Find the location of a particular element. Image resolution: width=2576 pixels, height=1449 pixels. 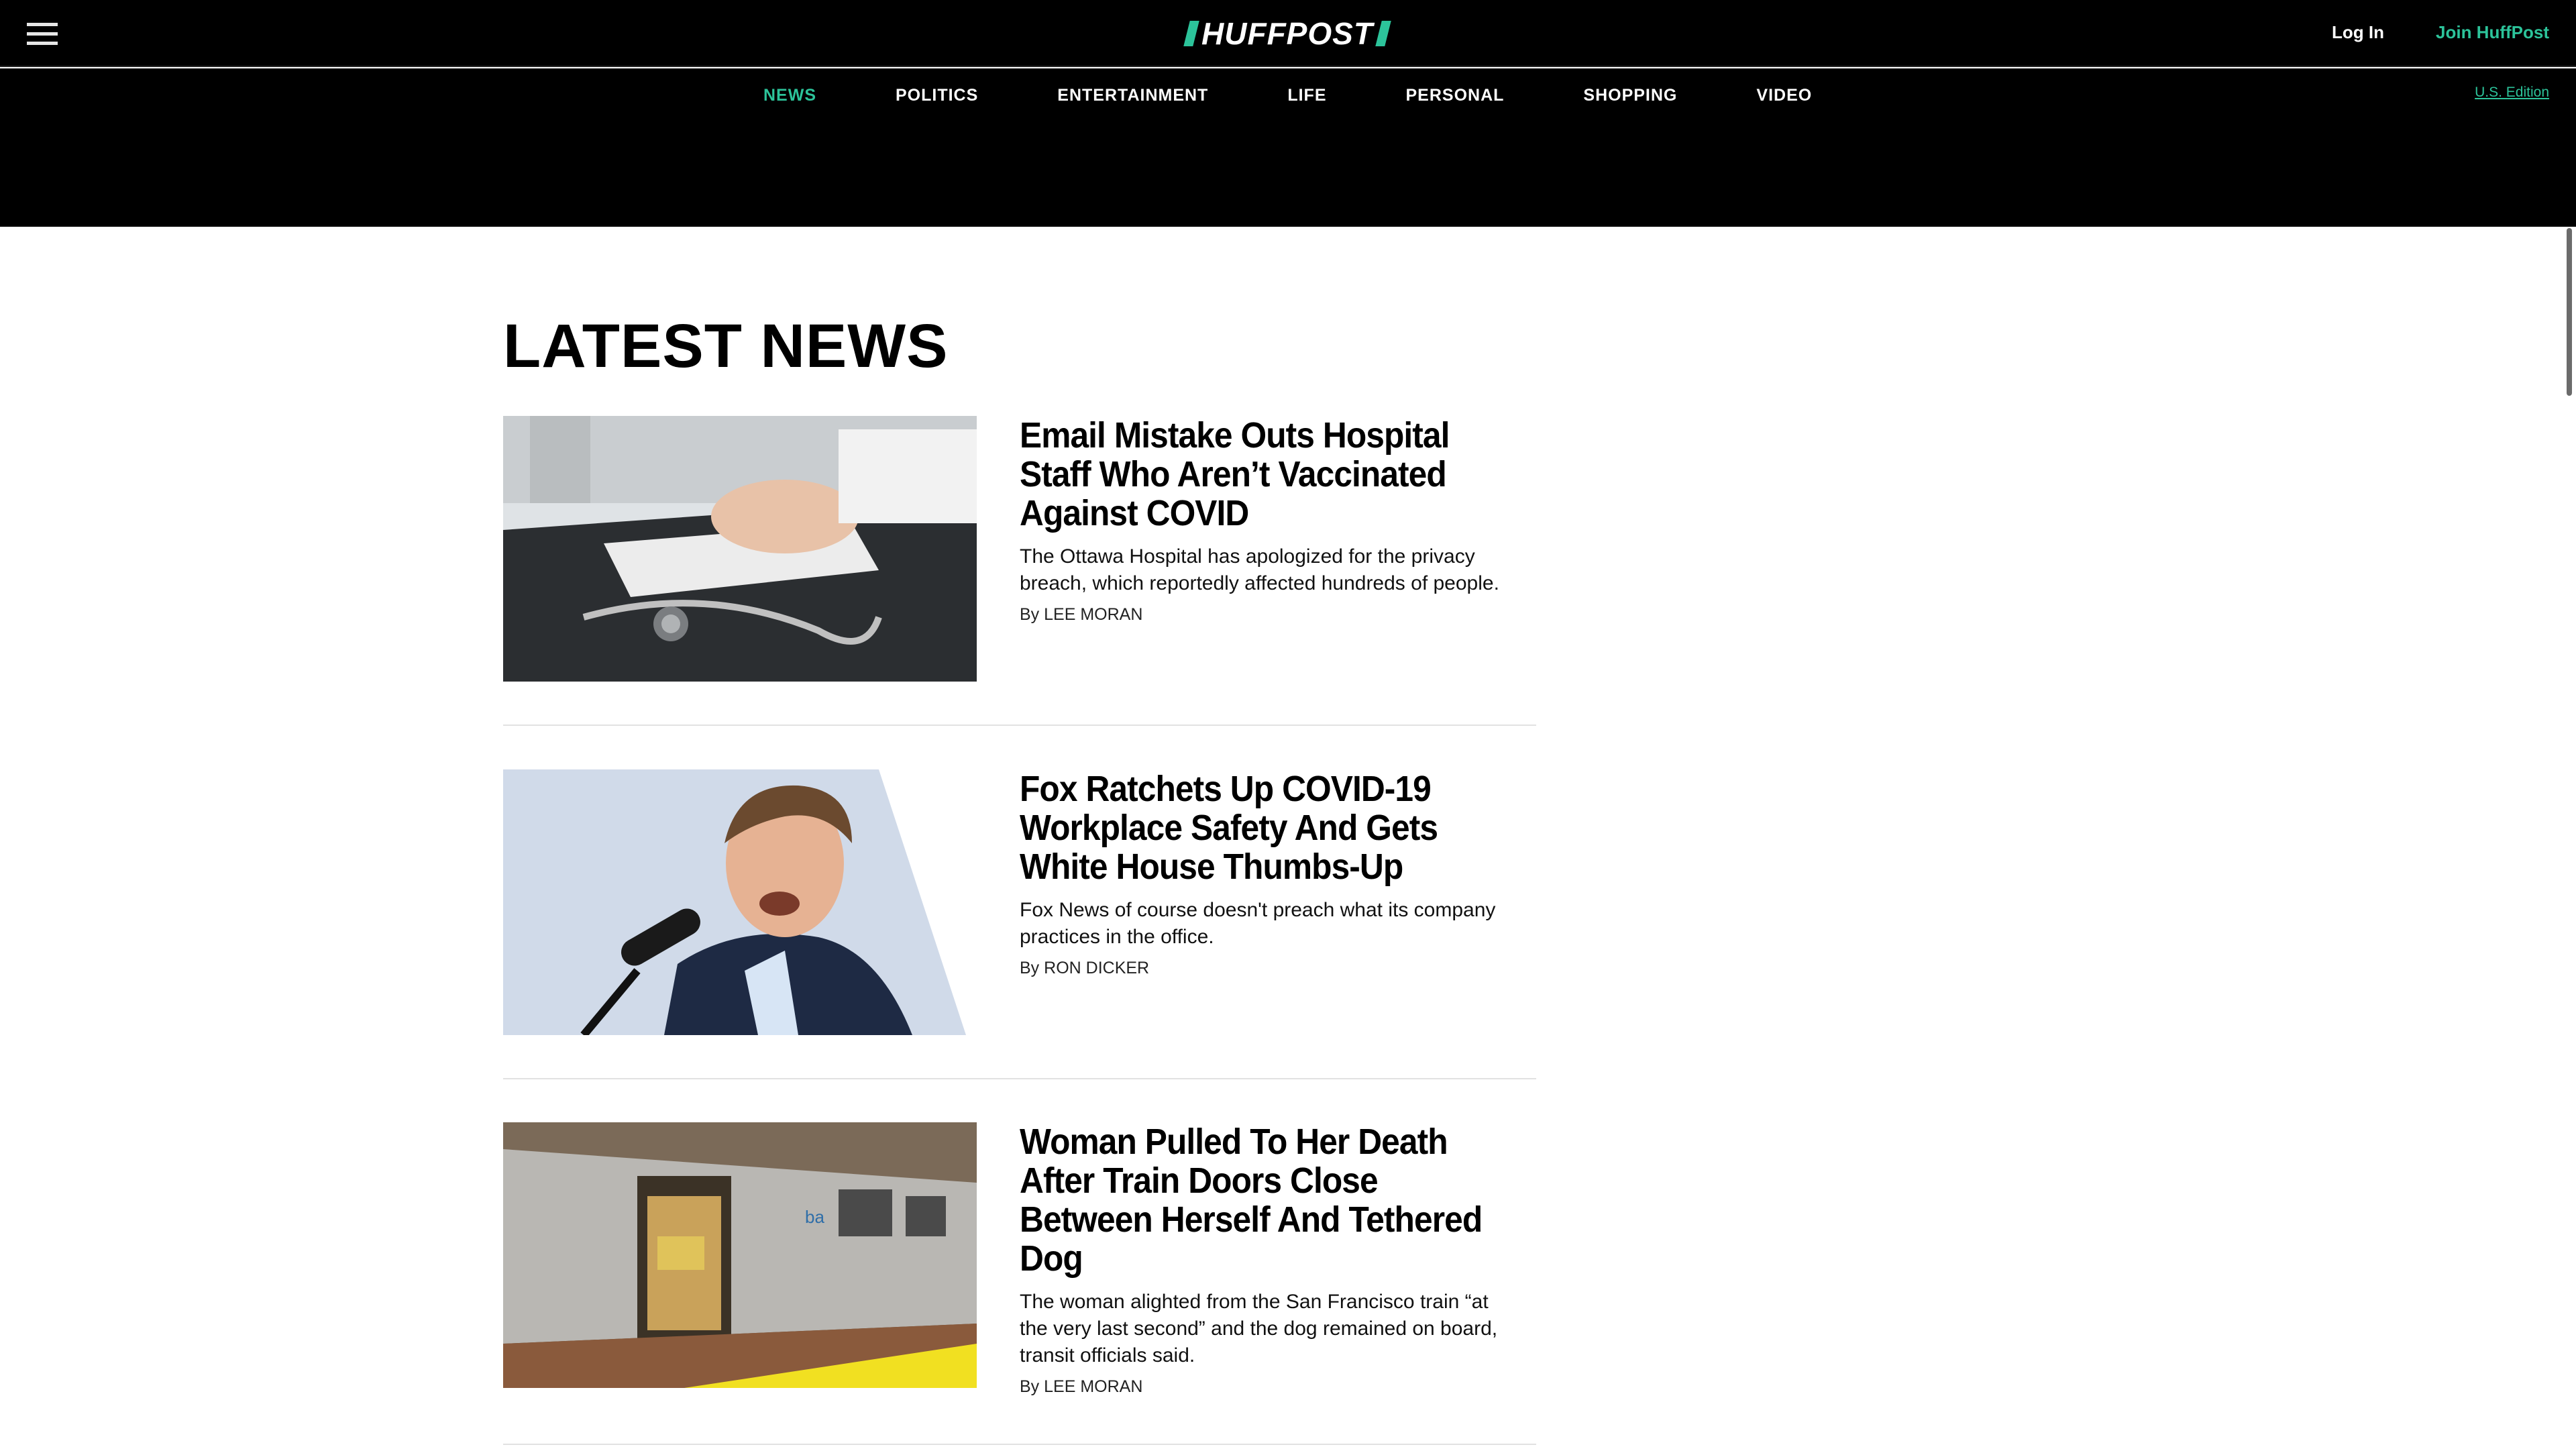

top-bar: HUFFPOST Log In Join HuffPost is located at coordinates (1288, 33).